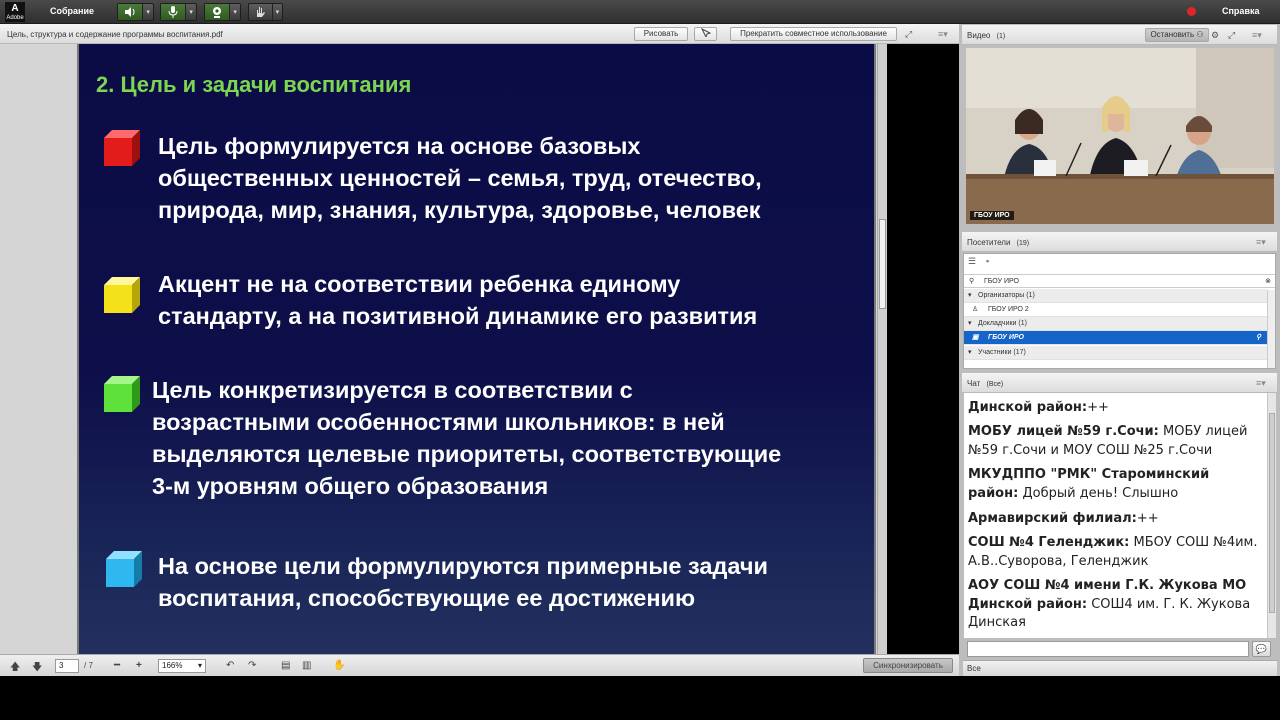 The image size is (1280, 720). What do you see at coordinates (640, 12) in the screenshot?
I see `top-menu-bar: A Adobe Собрание ▾ ▾ ▾ ▾ Справка` at bounding box center [640, 12].